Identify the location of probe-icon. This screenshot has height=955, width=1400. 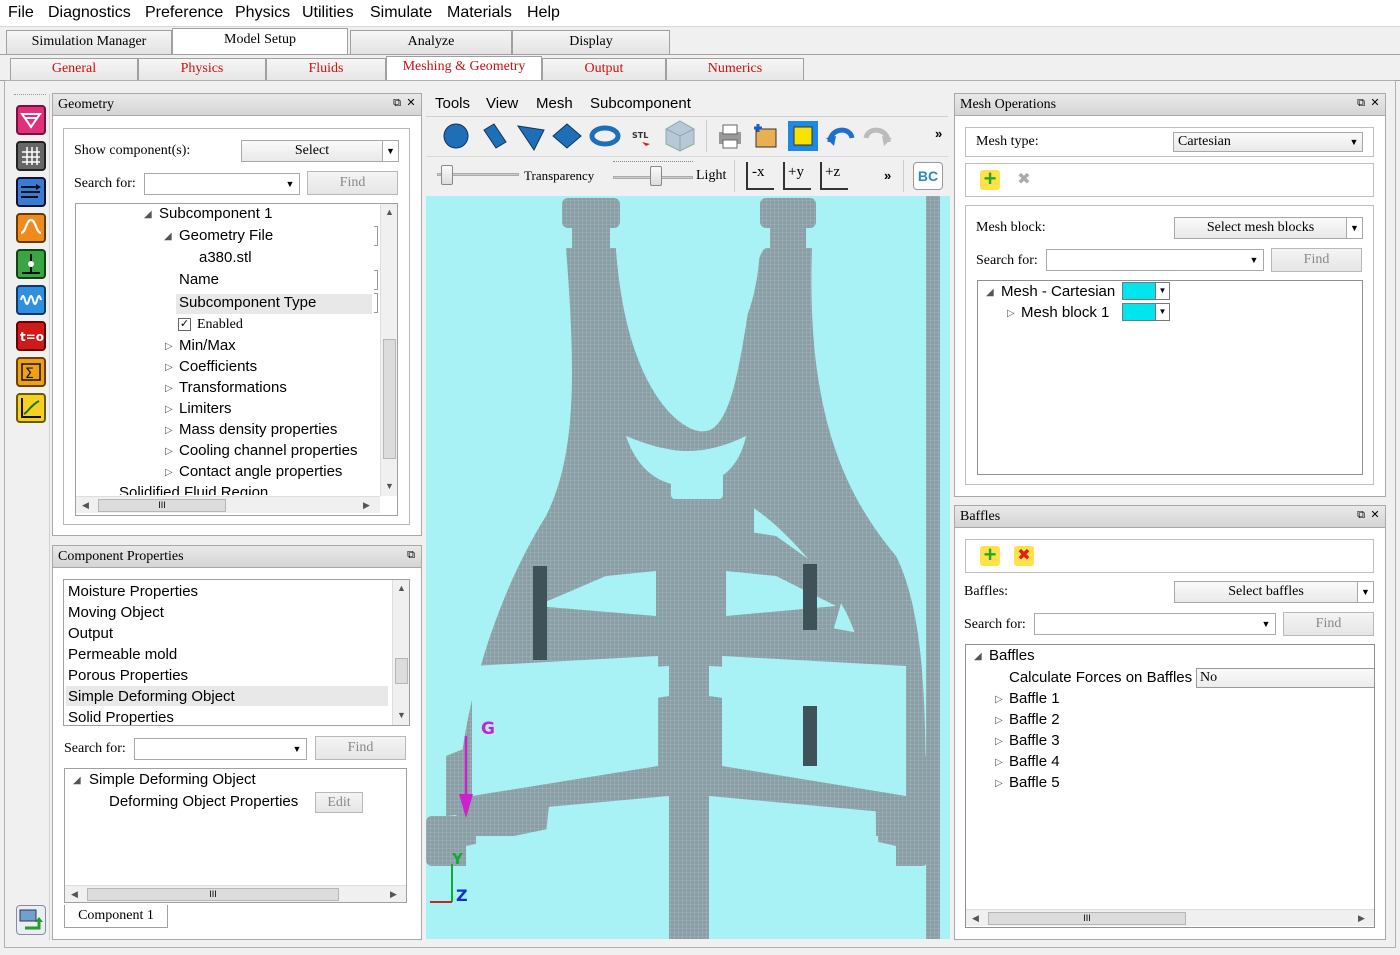
(31, 264).